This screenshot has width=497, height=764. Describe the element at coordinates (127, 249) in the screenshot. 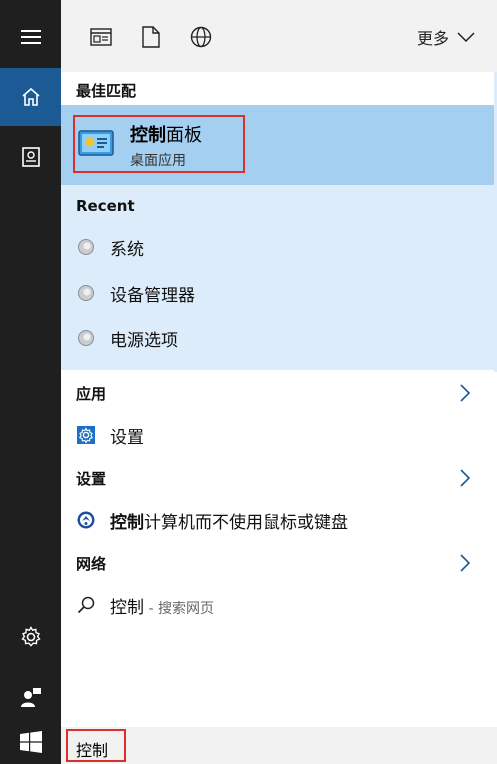

I see `recent-item-label: 系统` at that location.